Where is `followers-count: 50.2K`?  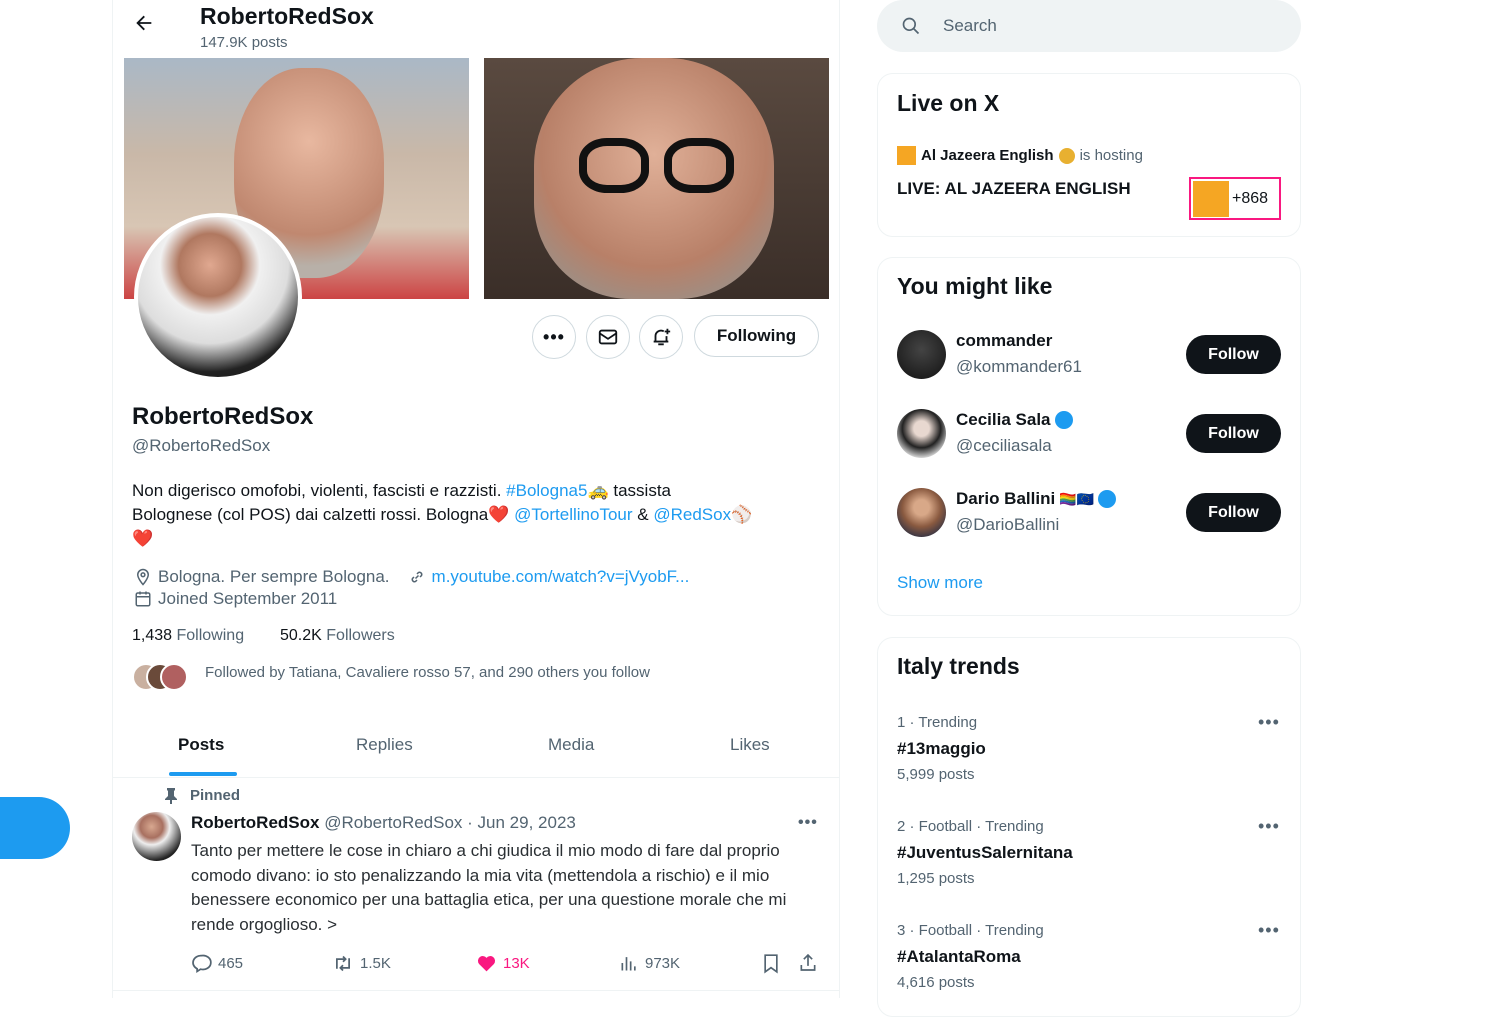 followers-count: 50.2K is located at coordinates (301, 635).